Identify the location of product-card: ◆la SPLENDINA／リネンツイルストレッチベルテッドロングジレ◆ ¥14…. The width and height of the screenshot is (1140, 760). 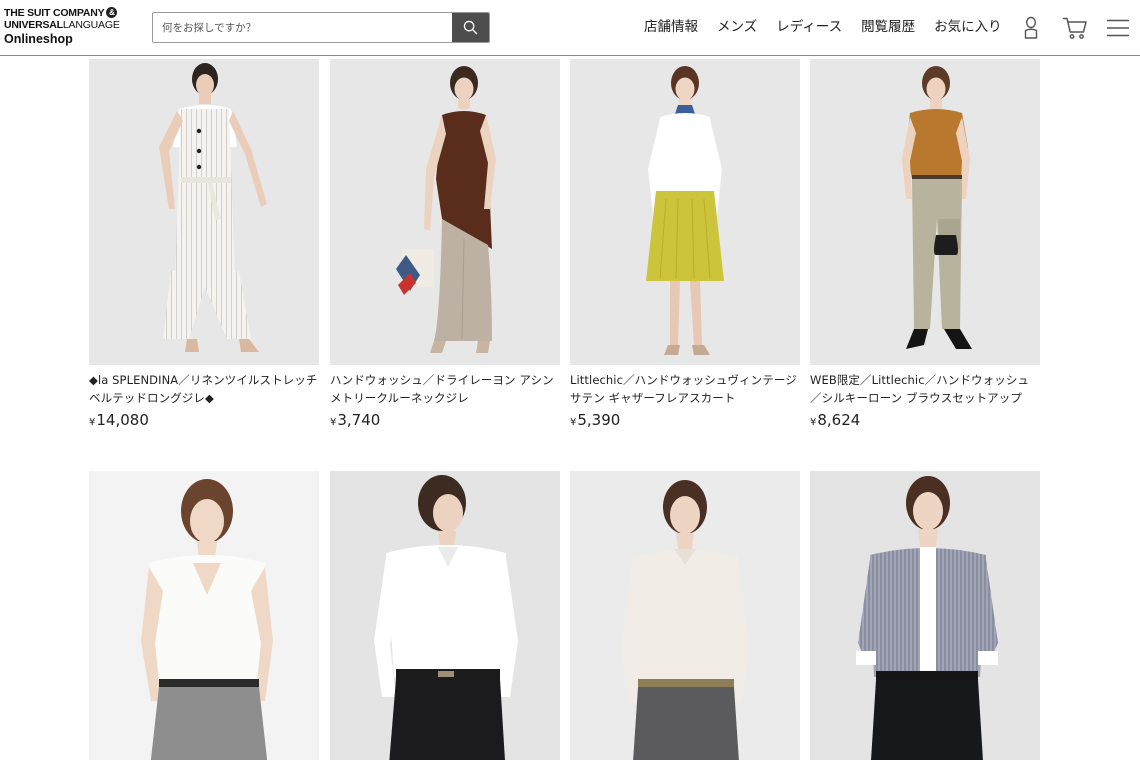
(204, 246).